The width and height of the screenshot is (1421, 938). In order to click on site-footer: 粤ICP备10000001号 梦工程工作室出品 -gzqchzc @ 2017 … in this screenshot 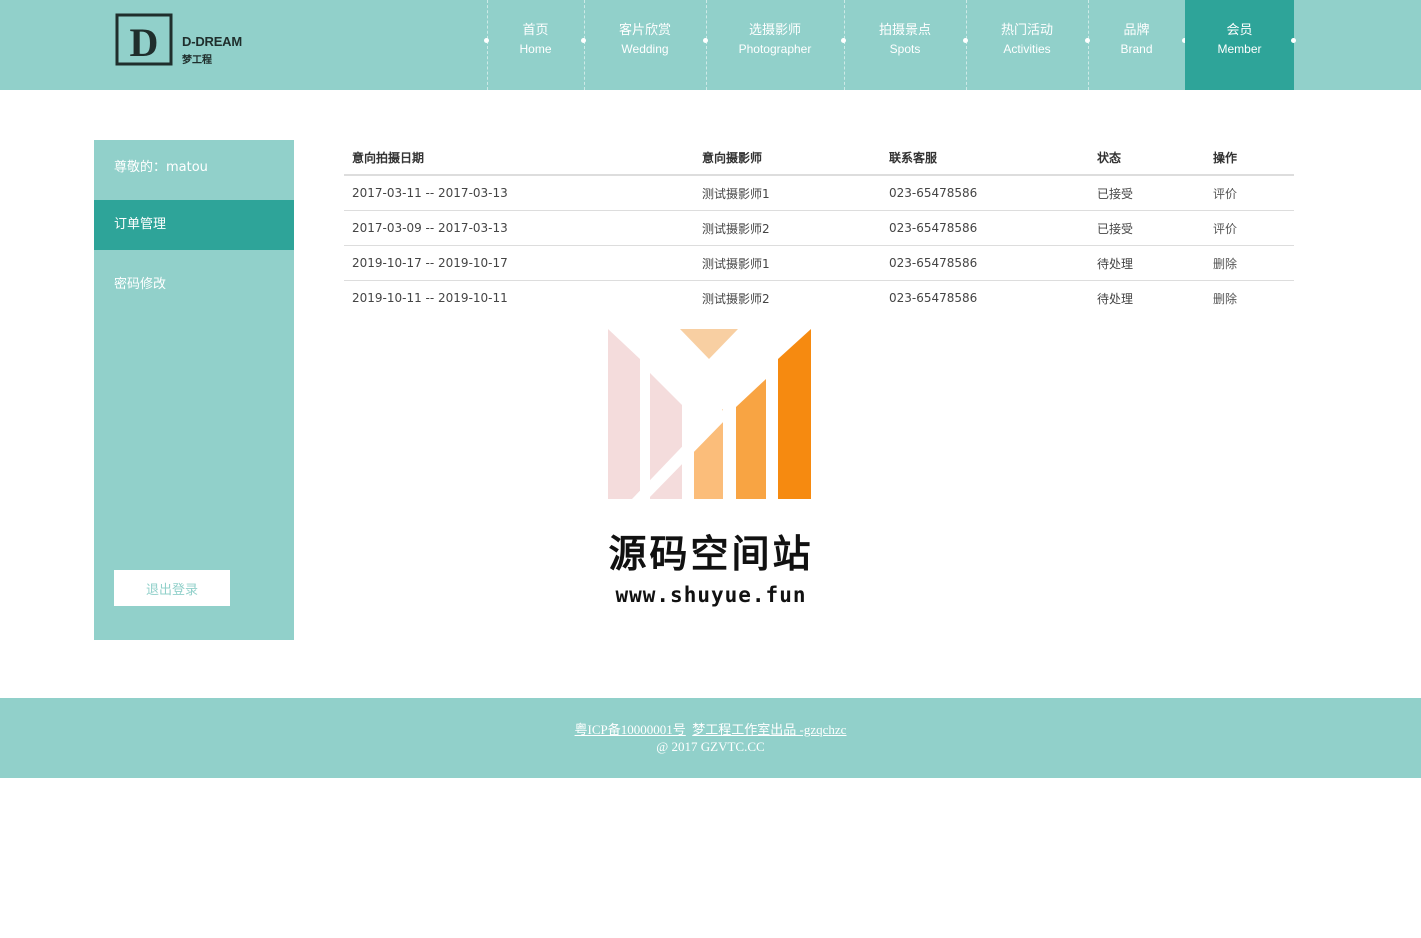, I will do `click(710, 738)`.